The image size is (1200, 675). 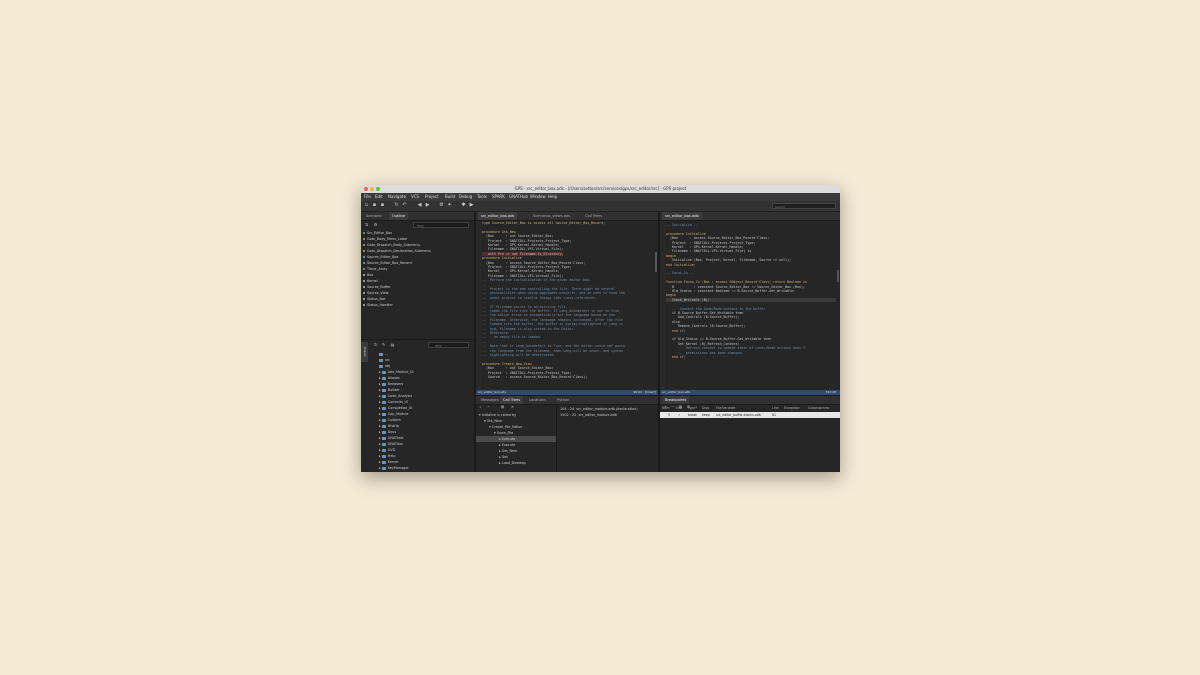 What do you see at coordinates (705, 408) in the screenshot?
I see `column-header: Disp` at bounding box center [705, 408].